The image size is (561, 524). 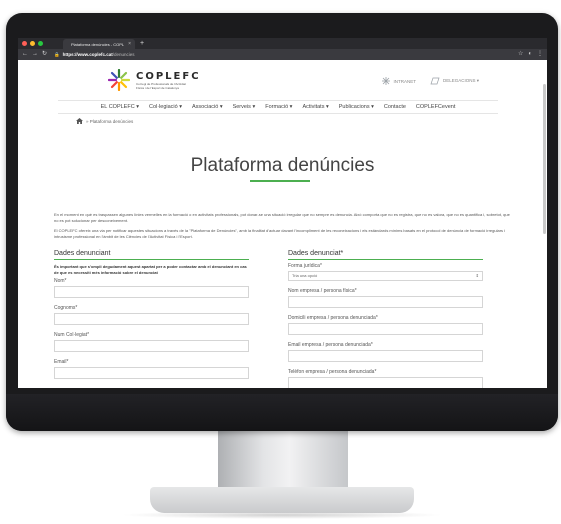 I want to click on browser-tab: Plataforma denúncies - COPL ×, so click(x=99, y=44).